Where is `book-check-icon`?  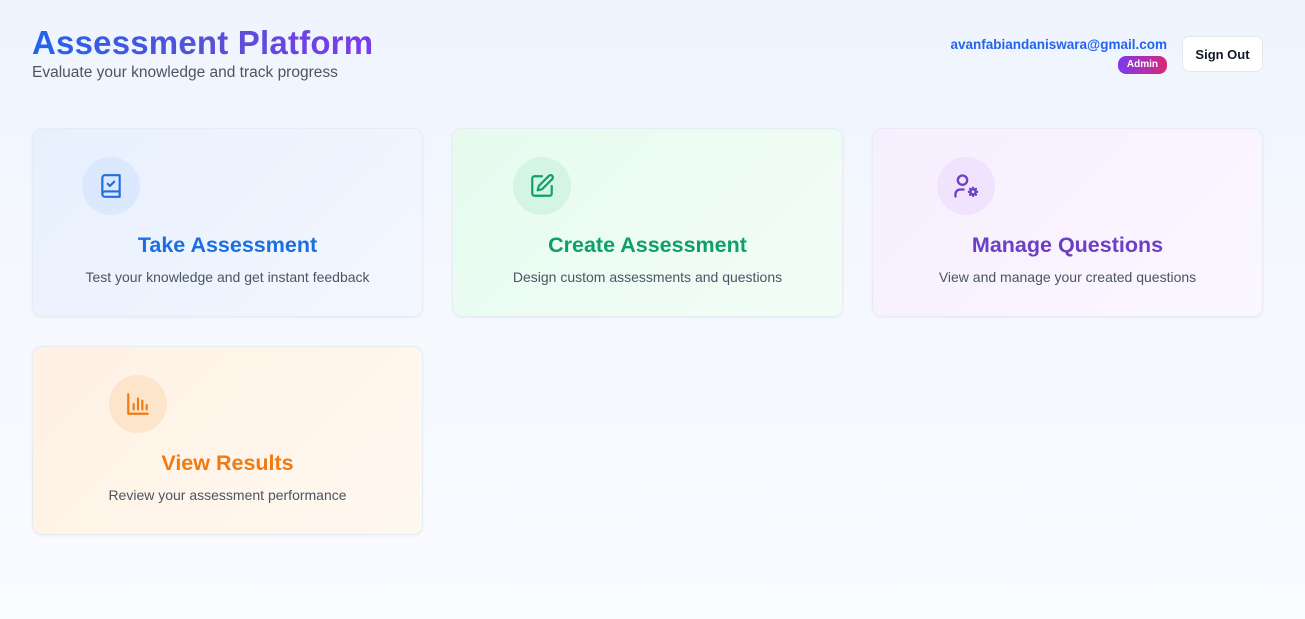 book-check-icon is located at coordinates (111, 186).